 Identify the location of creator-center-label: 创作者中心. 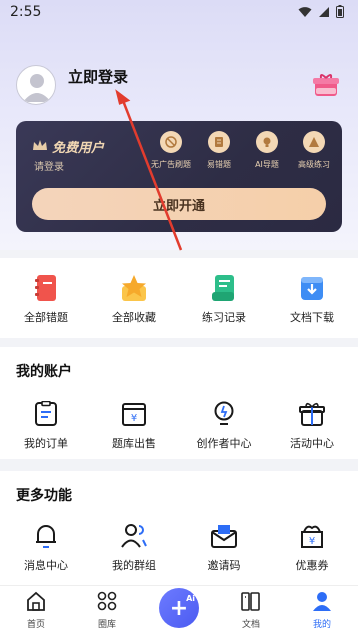
(224, 443).